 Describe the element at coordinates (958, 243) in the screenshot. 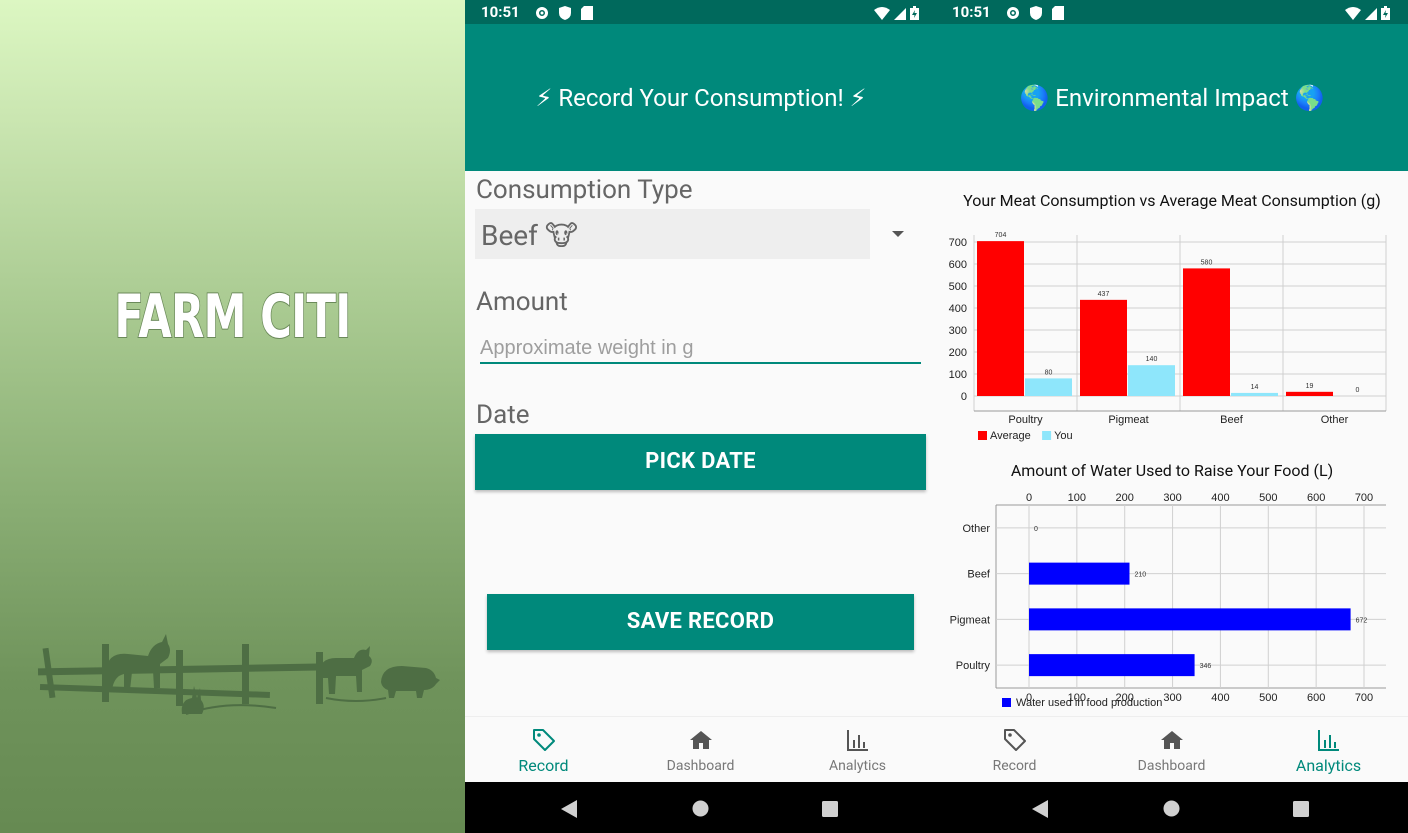

I see `y-tick-label: 700` at that location.